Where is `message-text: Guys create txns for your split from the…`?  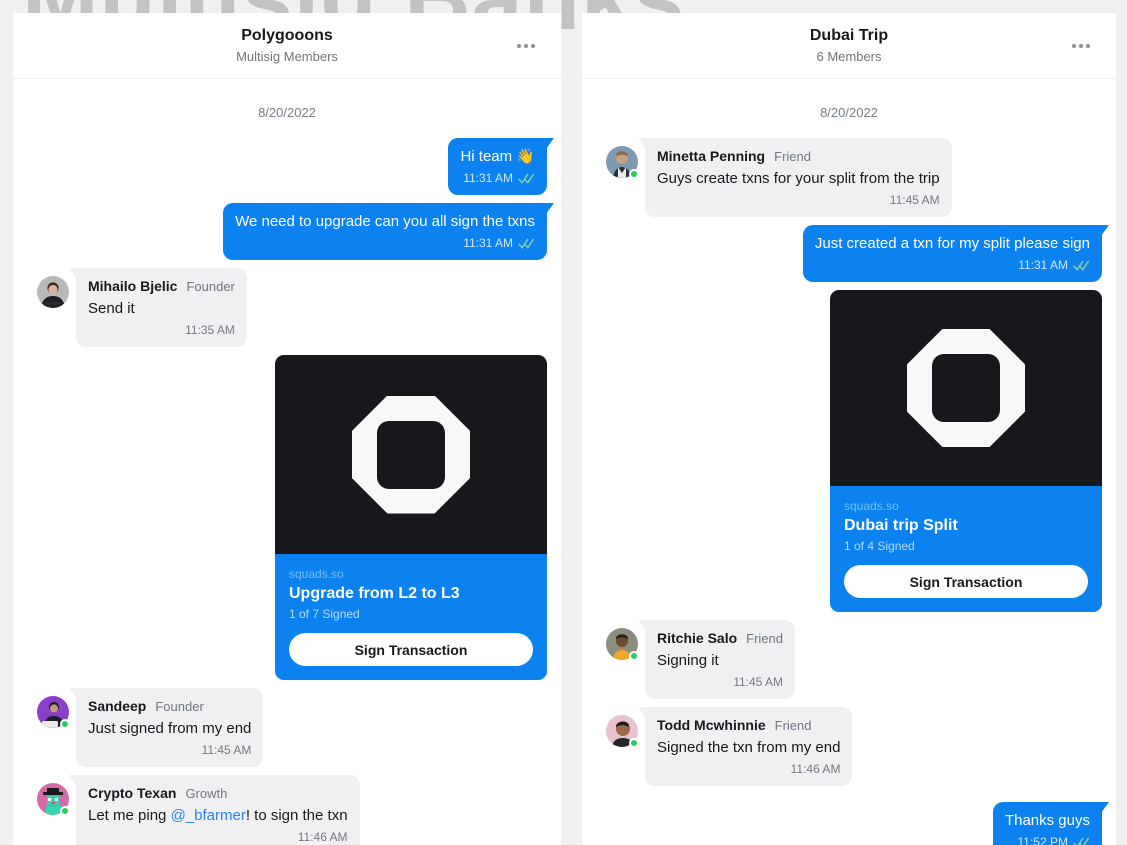
message-text: Guys create txns for your split from the… is located at coordinates (798, 178).